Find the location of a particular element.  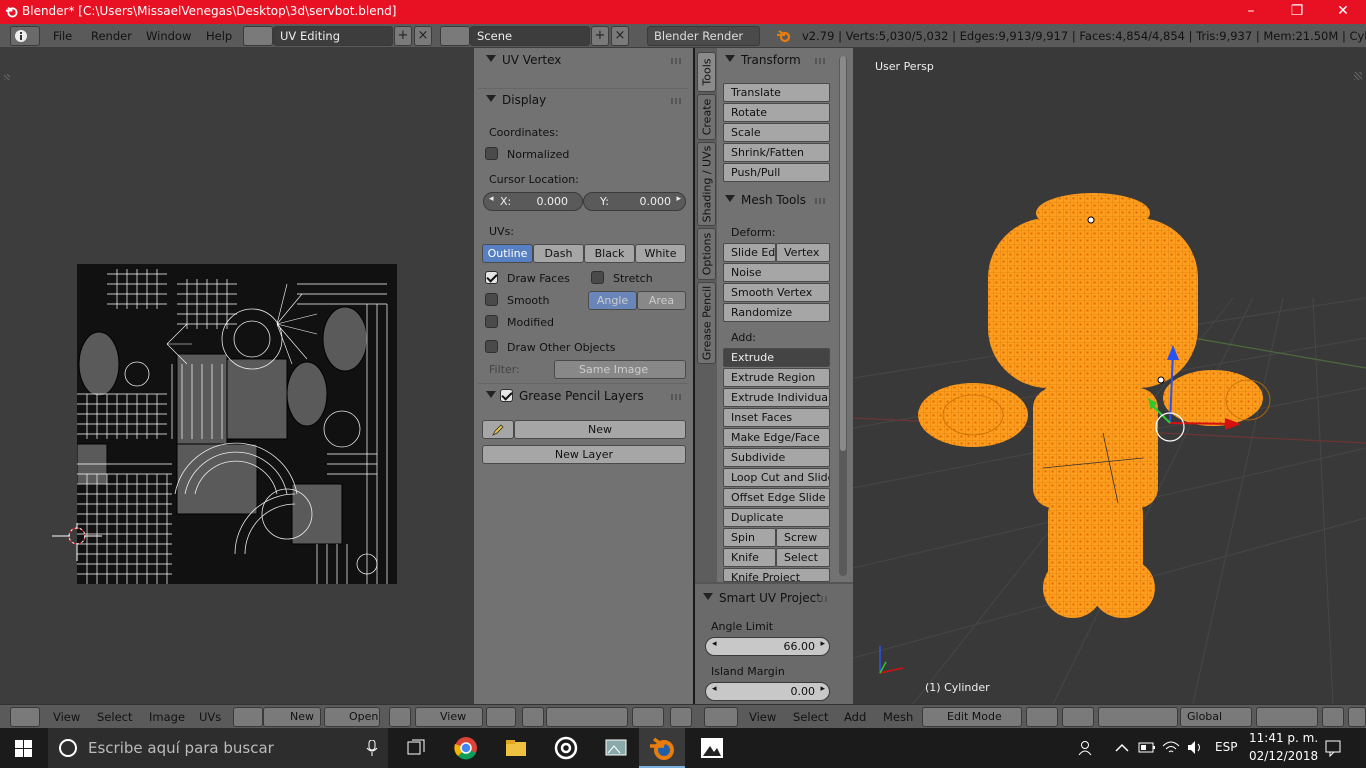

image-browse-button is located at coordinates (248, 717).